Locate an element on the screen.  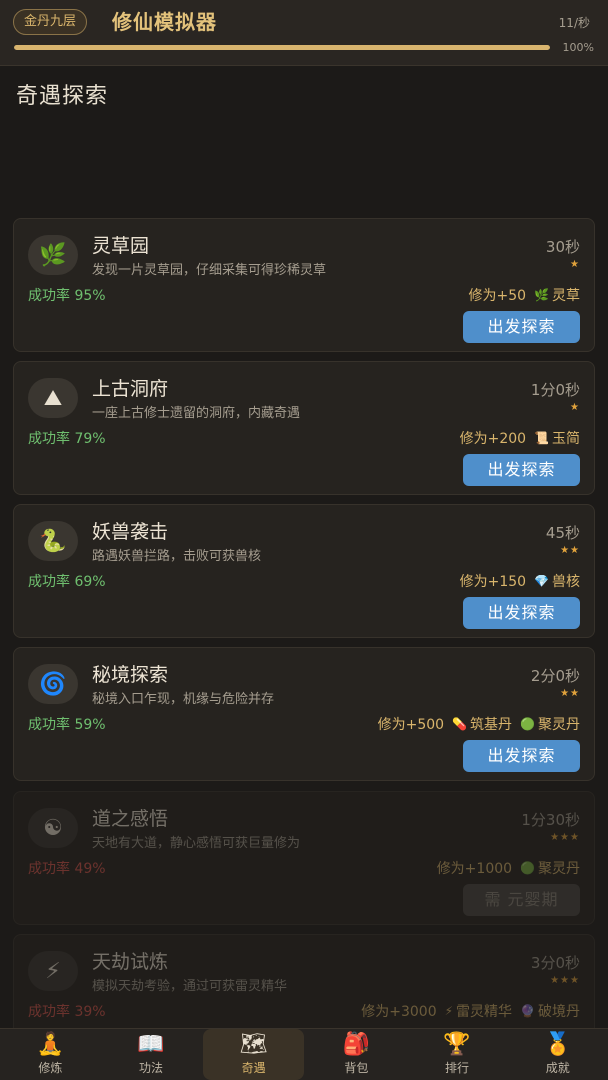
reward-list: 修为+1000 🟢 聚灵丹 is located at coordinates (508, 868).